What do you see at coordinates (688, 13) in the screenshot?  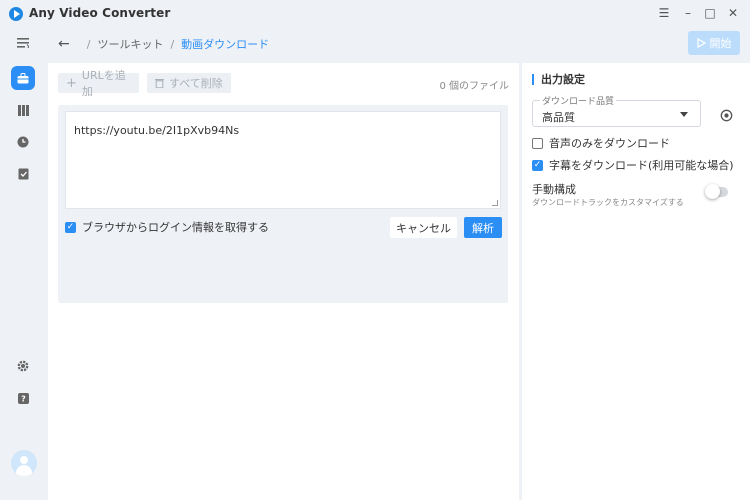 I see `minimize-icon: –` at bounding box center [688, 13].